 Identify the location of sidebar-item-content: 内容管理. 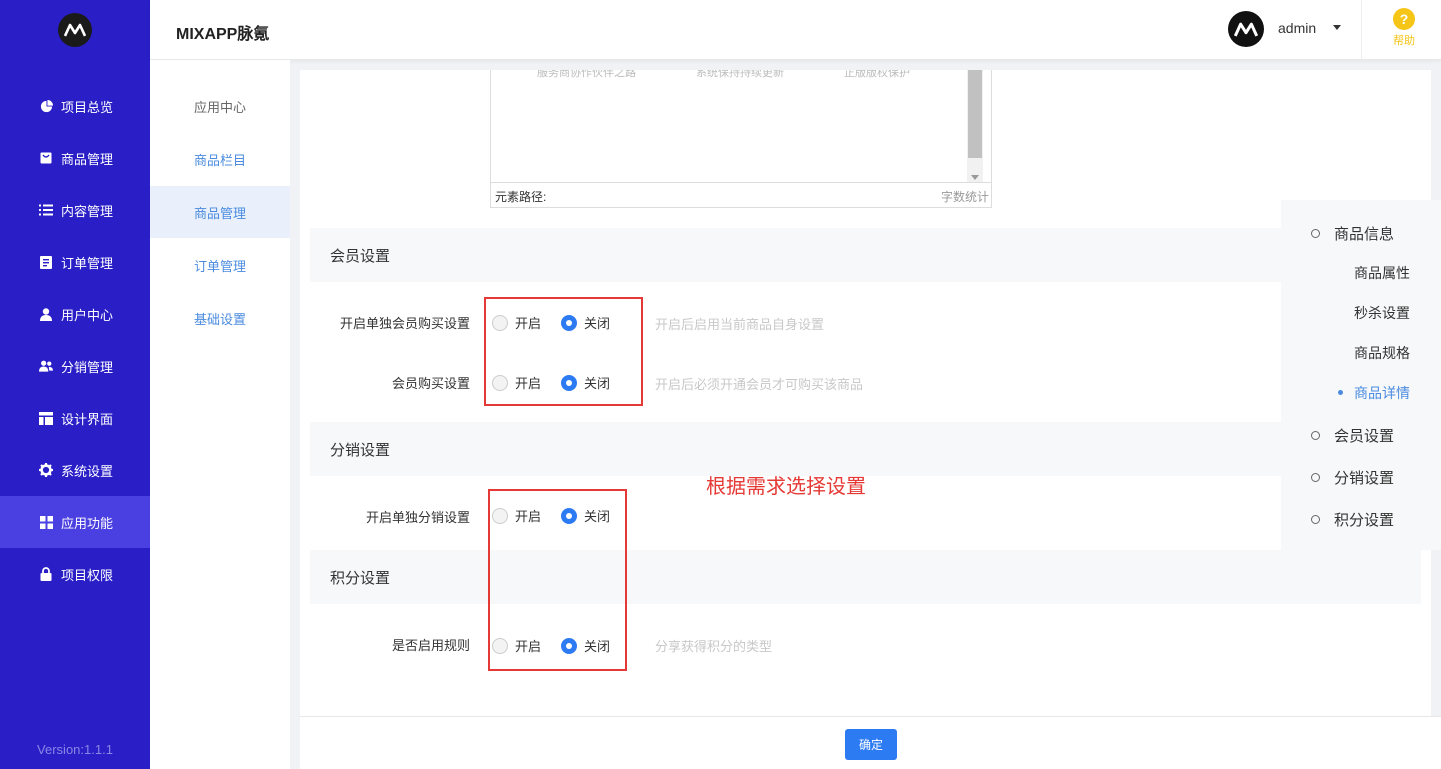
(75, 210).